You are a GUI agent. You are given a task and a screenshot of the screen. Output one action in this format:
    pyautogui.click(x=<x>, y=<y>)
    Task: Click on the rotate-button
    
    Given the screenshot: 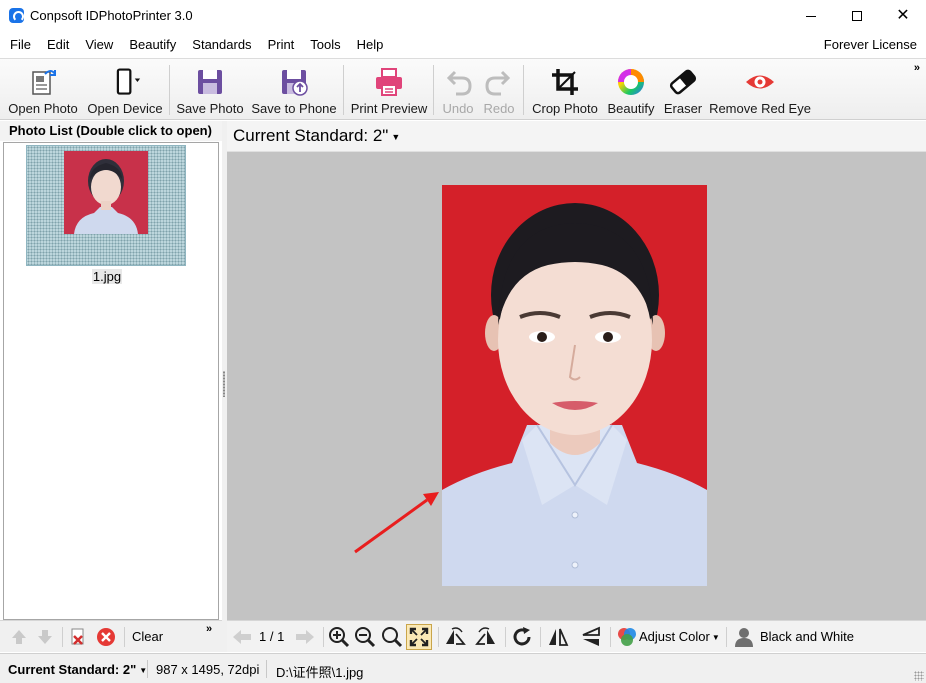 What is the action you would take?
    pyautogui.click(x=522, y=637)
    